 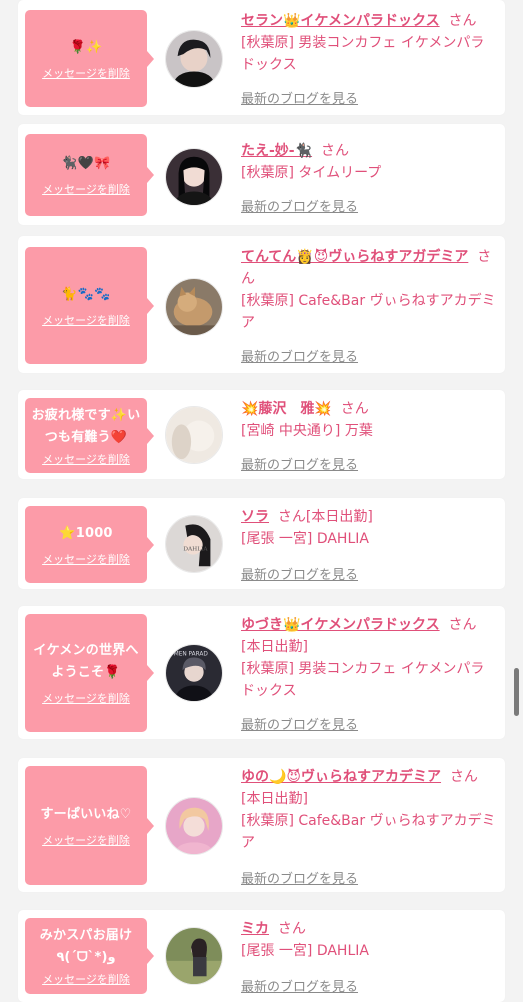 What do you see at coordinates (195, 550) in the screenshot?
I see `svg-text: DAHLIA` at bounding box center [195, 550].